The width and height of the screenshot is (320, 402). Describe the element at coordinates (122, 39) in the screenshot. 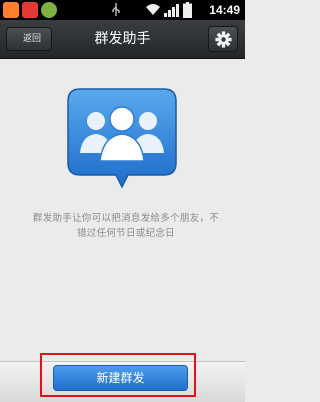

I see `title-bar: 群发助手 返回` at that location.